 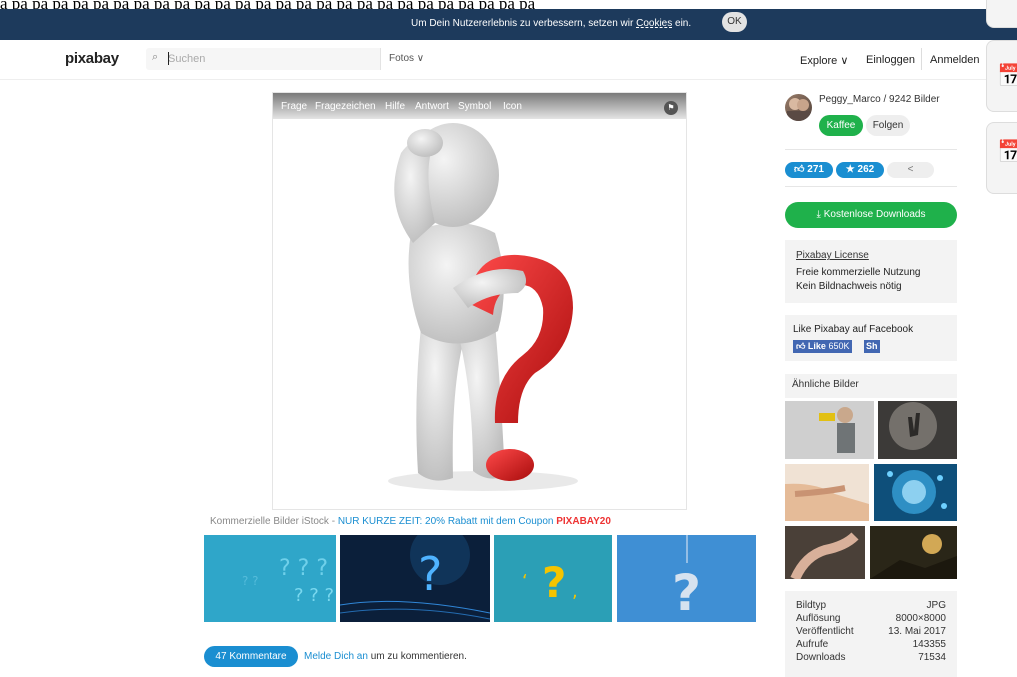 What do you see at coordinates (890, 60) in the screenshot?
I see `login-link: Einloggen` at bounding box center [890, 60].